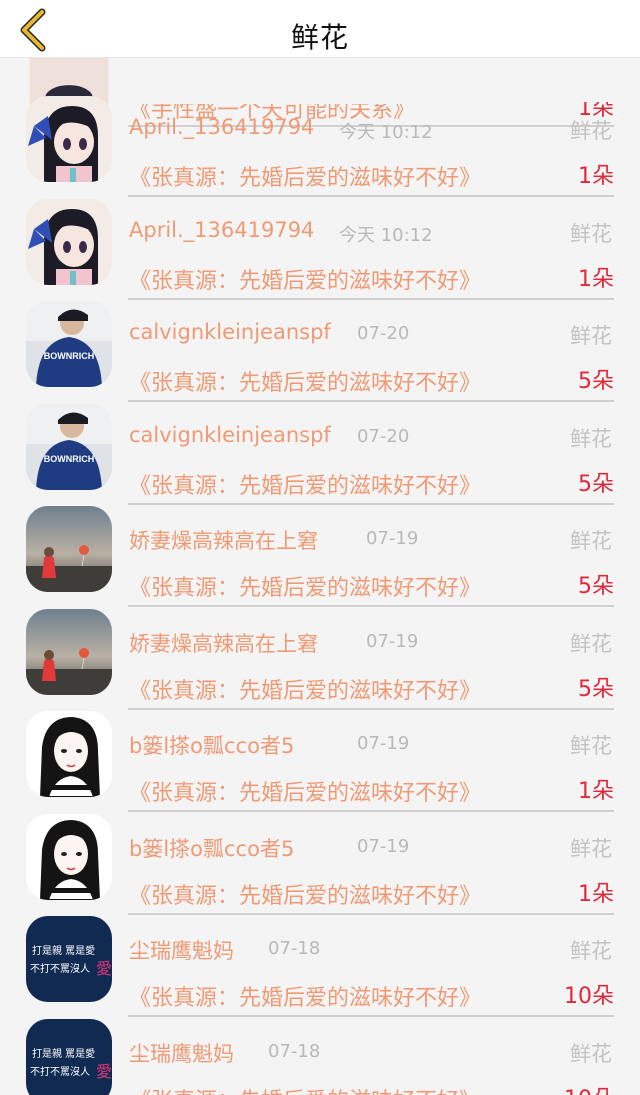 This screenshot has width=640, height=1095. What do you see at coordinates (589, 1088) in the screenshot?
I see `flower-count: 10朵` at bounding box center [589, 1088].